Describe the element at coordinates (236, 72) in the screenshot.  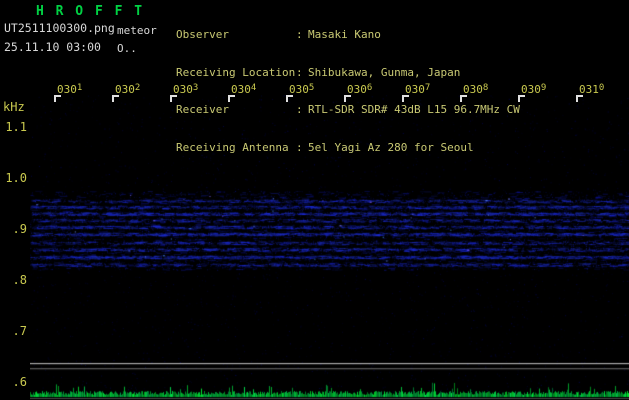
I see `info-label: Receiving Location` at that location.